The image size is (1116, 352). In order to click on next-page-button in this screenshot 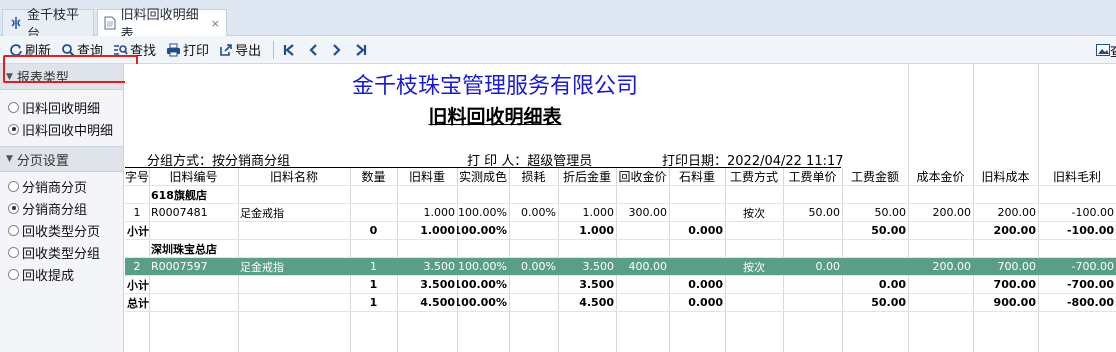, I will do `click(337, 50)`.